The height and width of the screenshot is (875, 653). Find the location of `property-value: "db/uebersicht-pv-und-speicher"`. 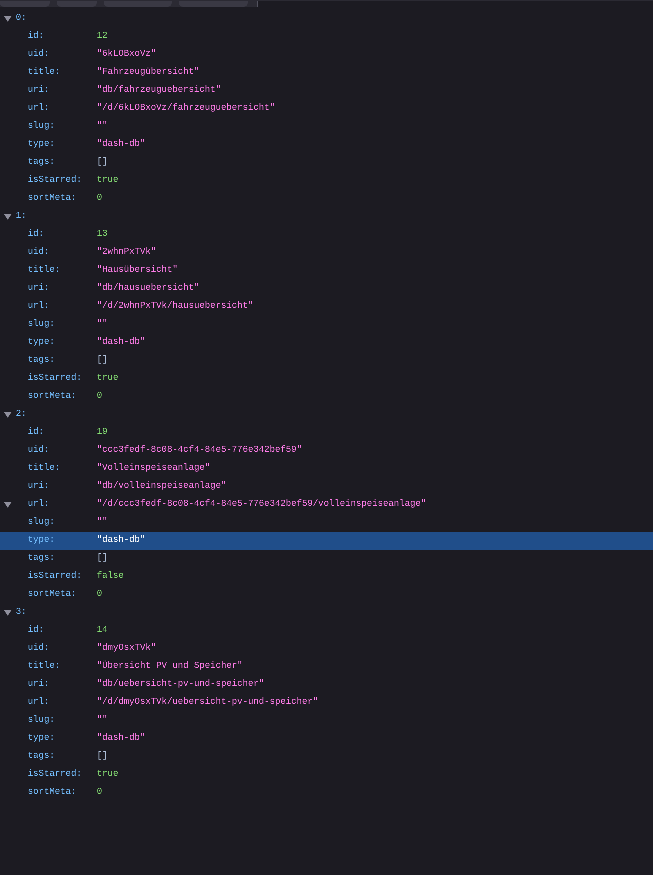

property-value: "db/uebersicht-pv-und-speicher" is located at coordinates (180, 685).